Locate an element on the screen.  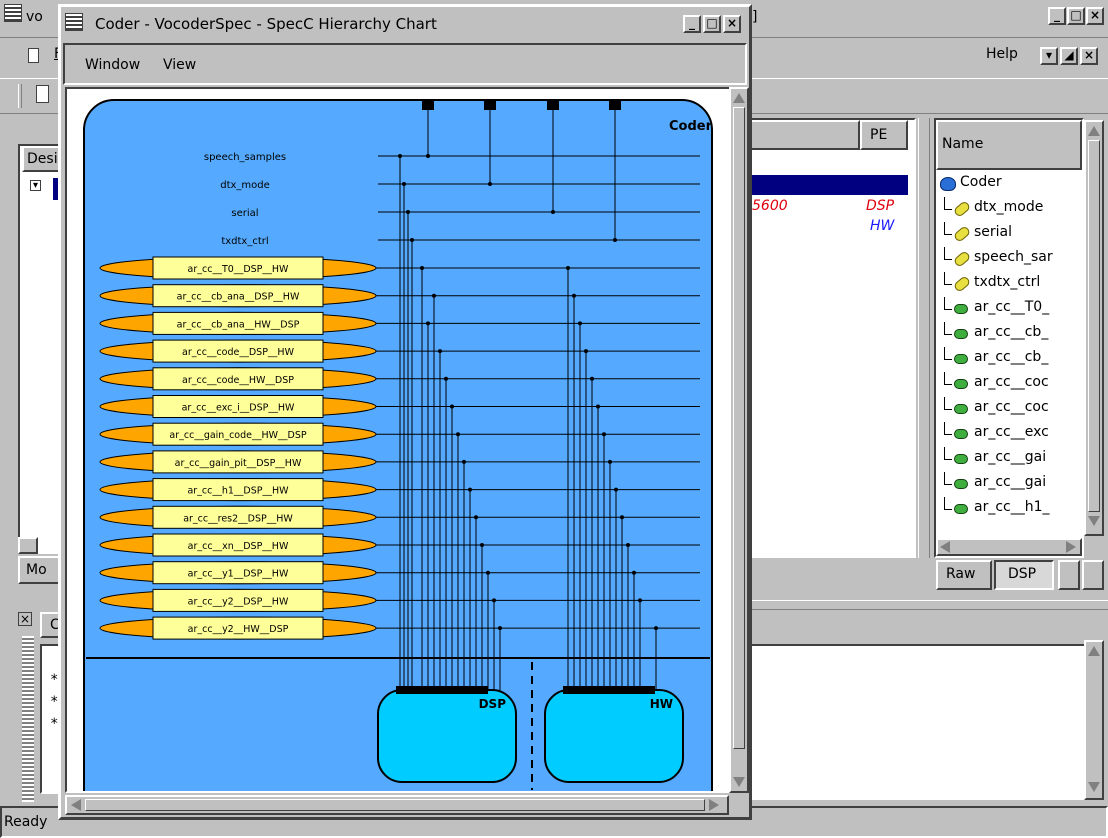
tab-raw-label: Raw is located at coordinates (961, 574).